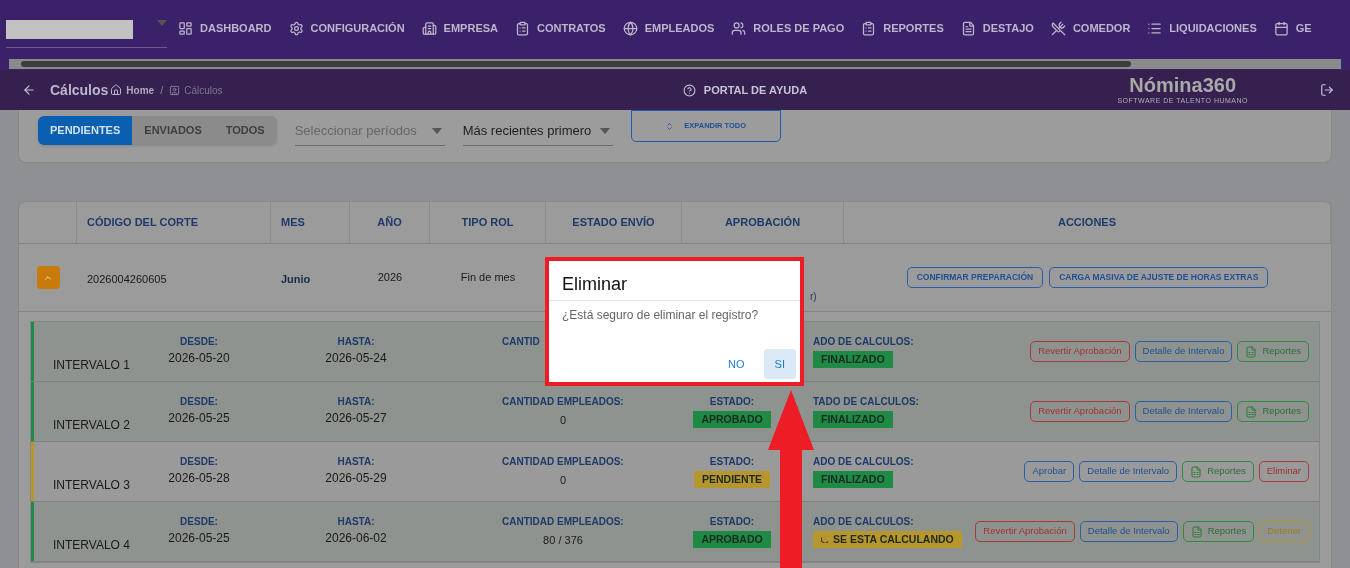 This screenshot has width=1350, height=568. I want to click on interval-name: INTERVALO 4, so click(91, 545).